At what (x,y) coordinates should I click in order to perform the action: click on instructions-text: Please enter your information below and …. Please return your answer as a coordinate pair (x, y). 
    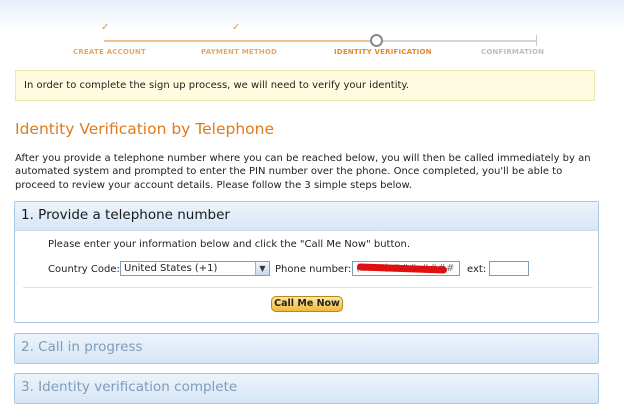
    Looking at the image, I should click on (229, 244).